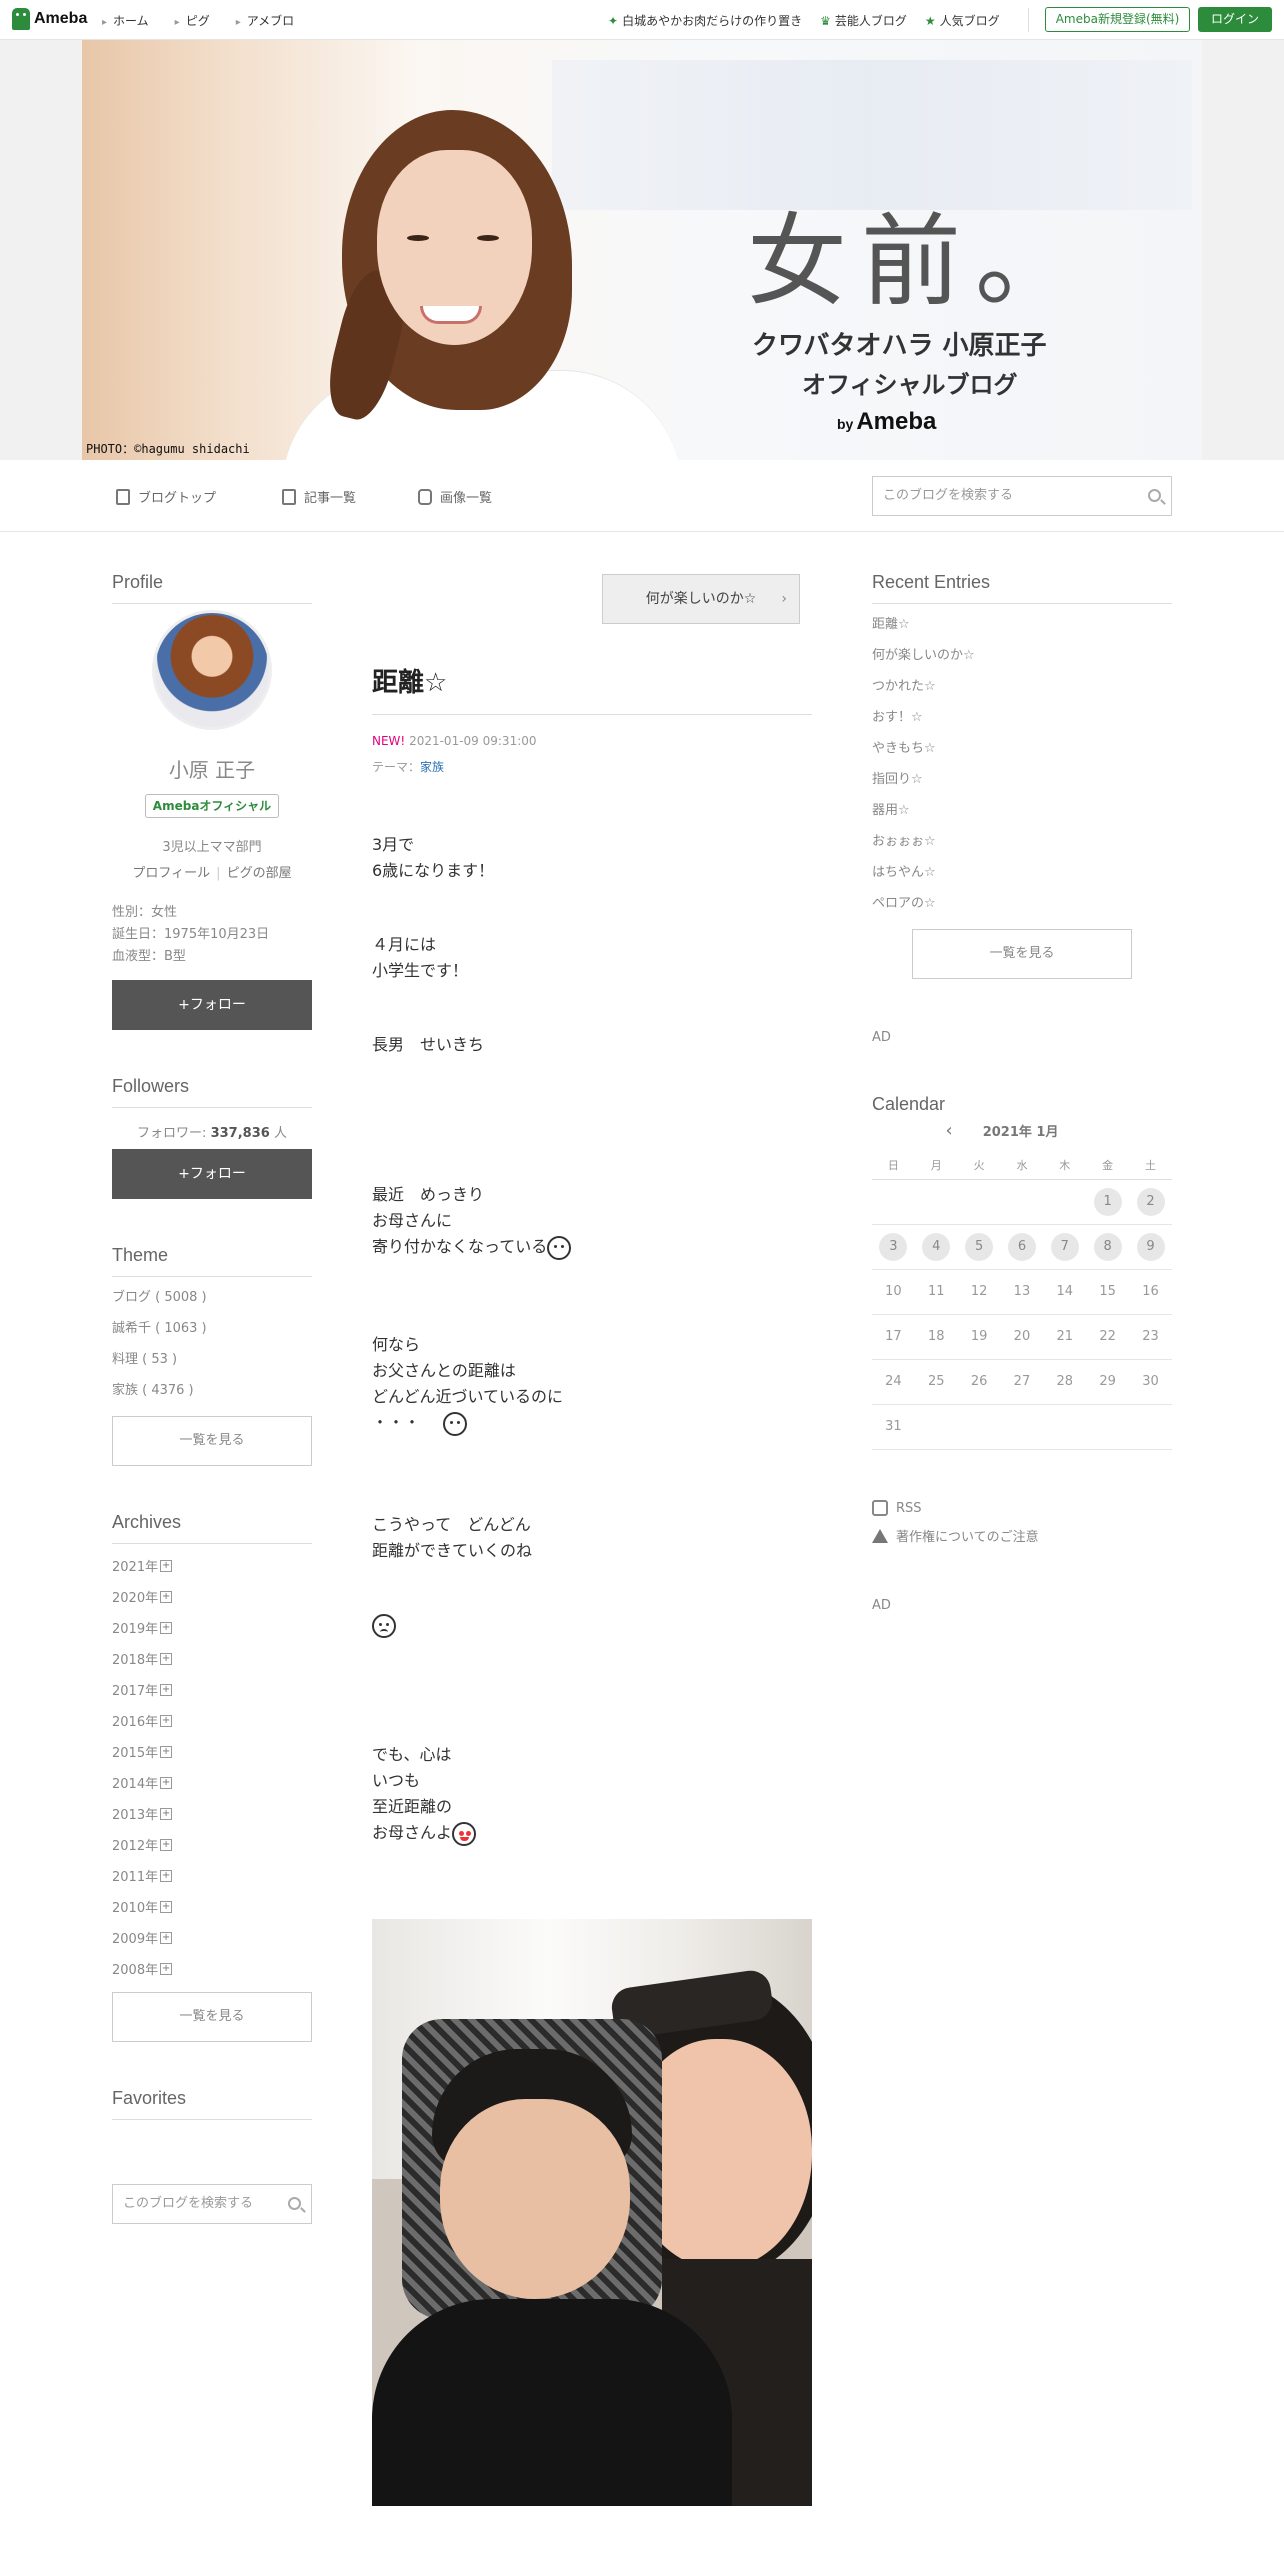  What do you see at coordinates (125, 20) in the screenshot?
I see `nav-home: ▸ ホーム` at bounding box center [125, 20].